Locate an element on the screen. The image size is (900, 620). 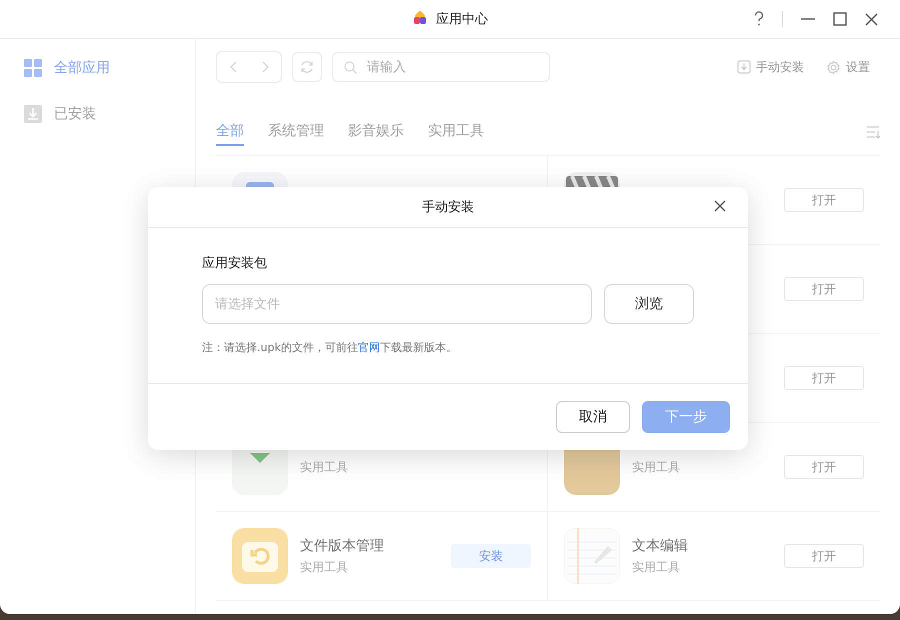
website-link: 官网 is located at coordinates (369, 347).